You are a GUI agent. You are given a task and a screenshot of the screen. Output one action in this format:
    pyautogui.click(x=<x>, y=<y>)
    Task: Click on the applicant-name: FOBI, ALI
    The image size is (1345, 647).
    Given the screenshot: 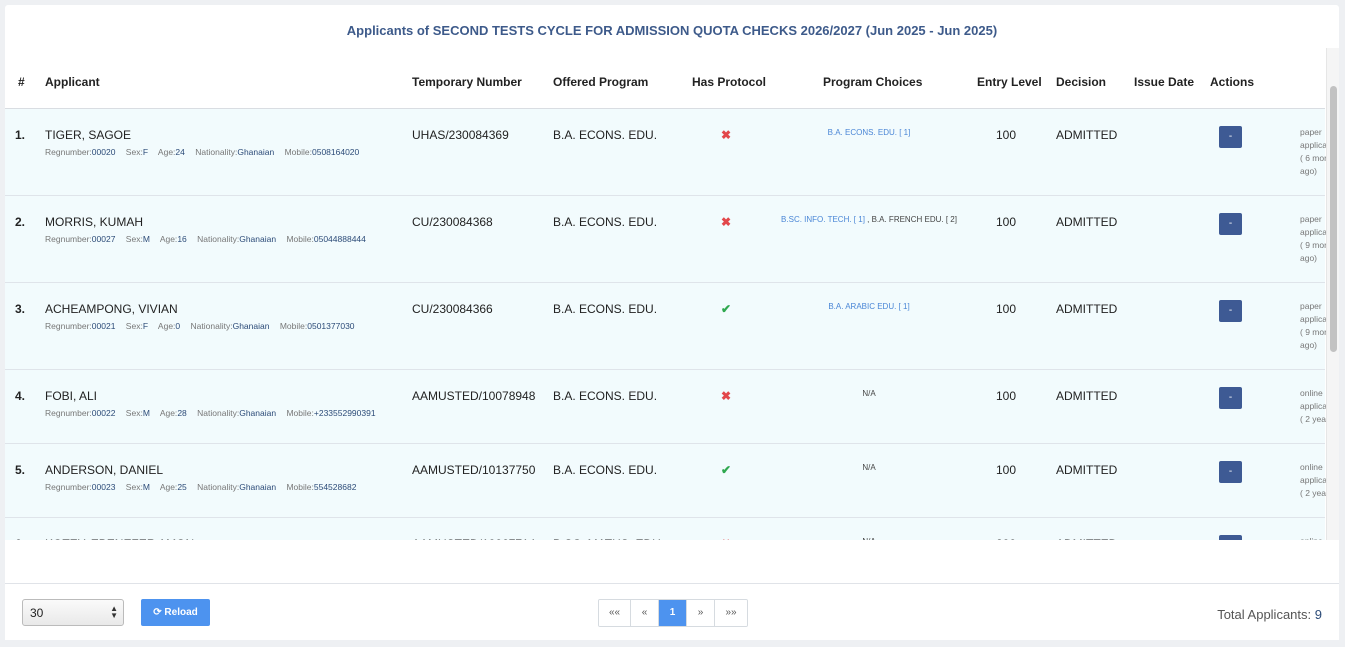 What is the action you would take?
    pyautogui.click(x=71, y=396)
    